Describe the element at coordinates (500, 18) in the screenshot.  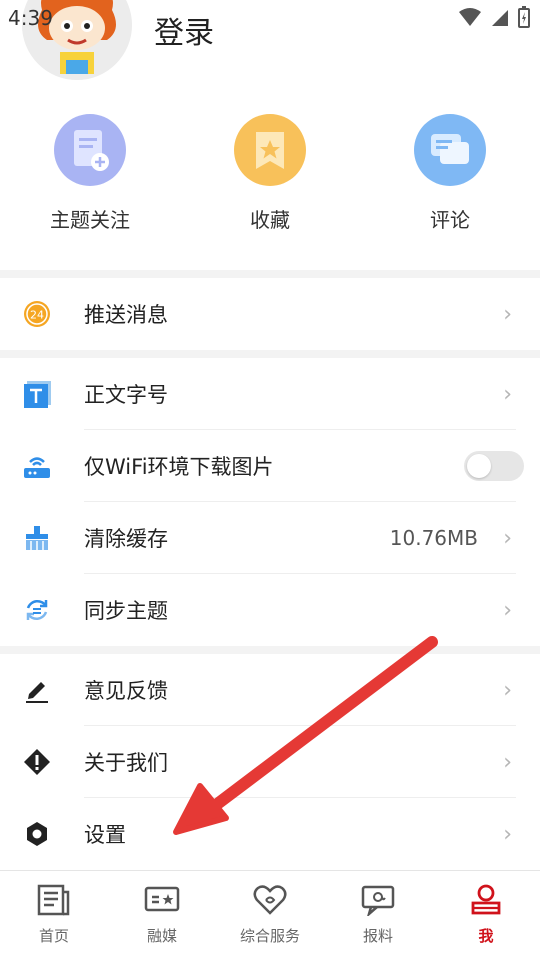
I see `signal-icon` at that location.